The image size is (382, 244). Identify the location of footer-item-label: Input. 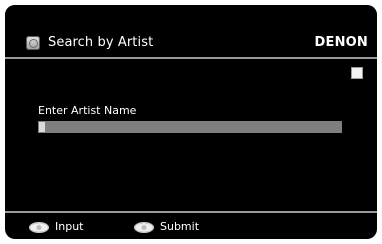
(69, 226).